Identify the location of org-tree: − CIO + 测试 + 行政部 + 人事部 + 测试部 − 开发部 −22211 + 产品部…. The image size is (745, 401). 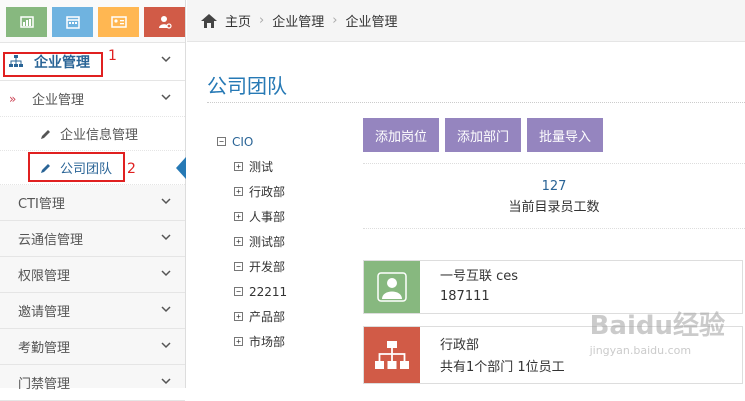
(252, 241).